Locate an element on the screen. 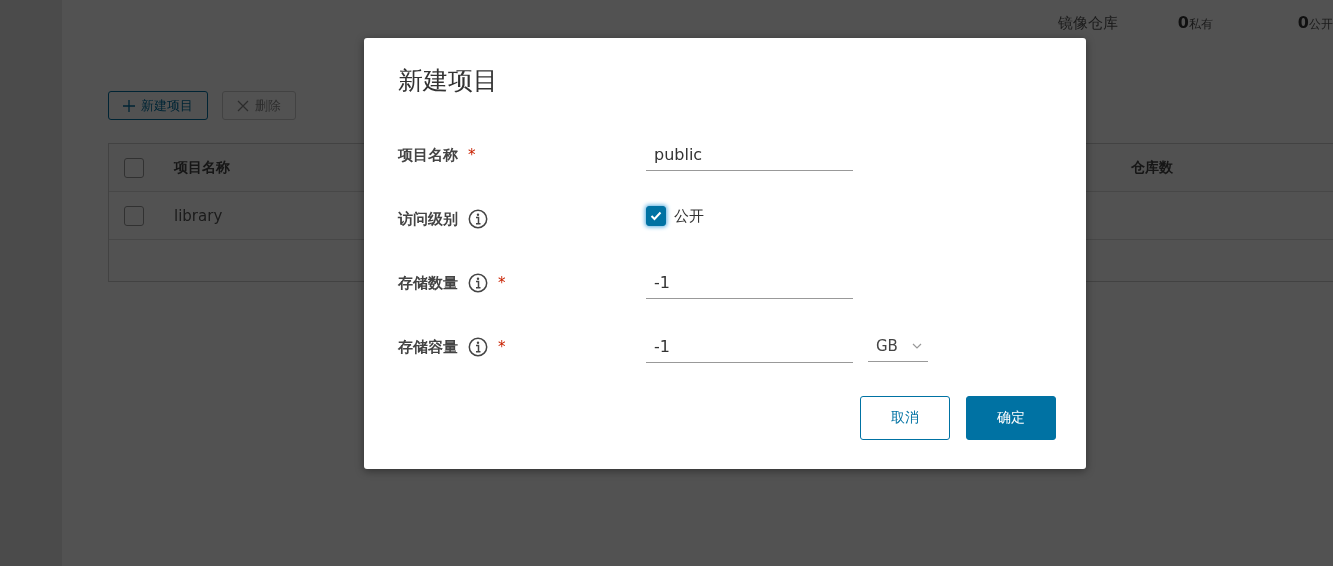 The width and height of the screenshot is (1333, 566). column-header: 仓库数 is located at coordinates (1152, 167).